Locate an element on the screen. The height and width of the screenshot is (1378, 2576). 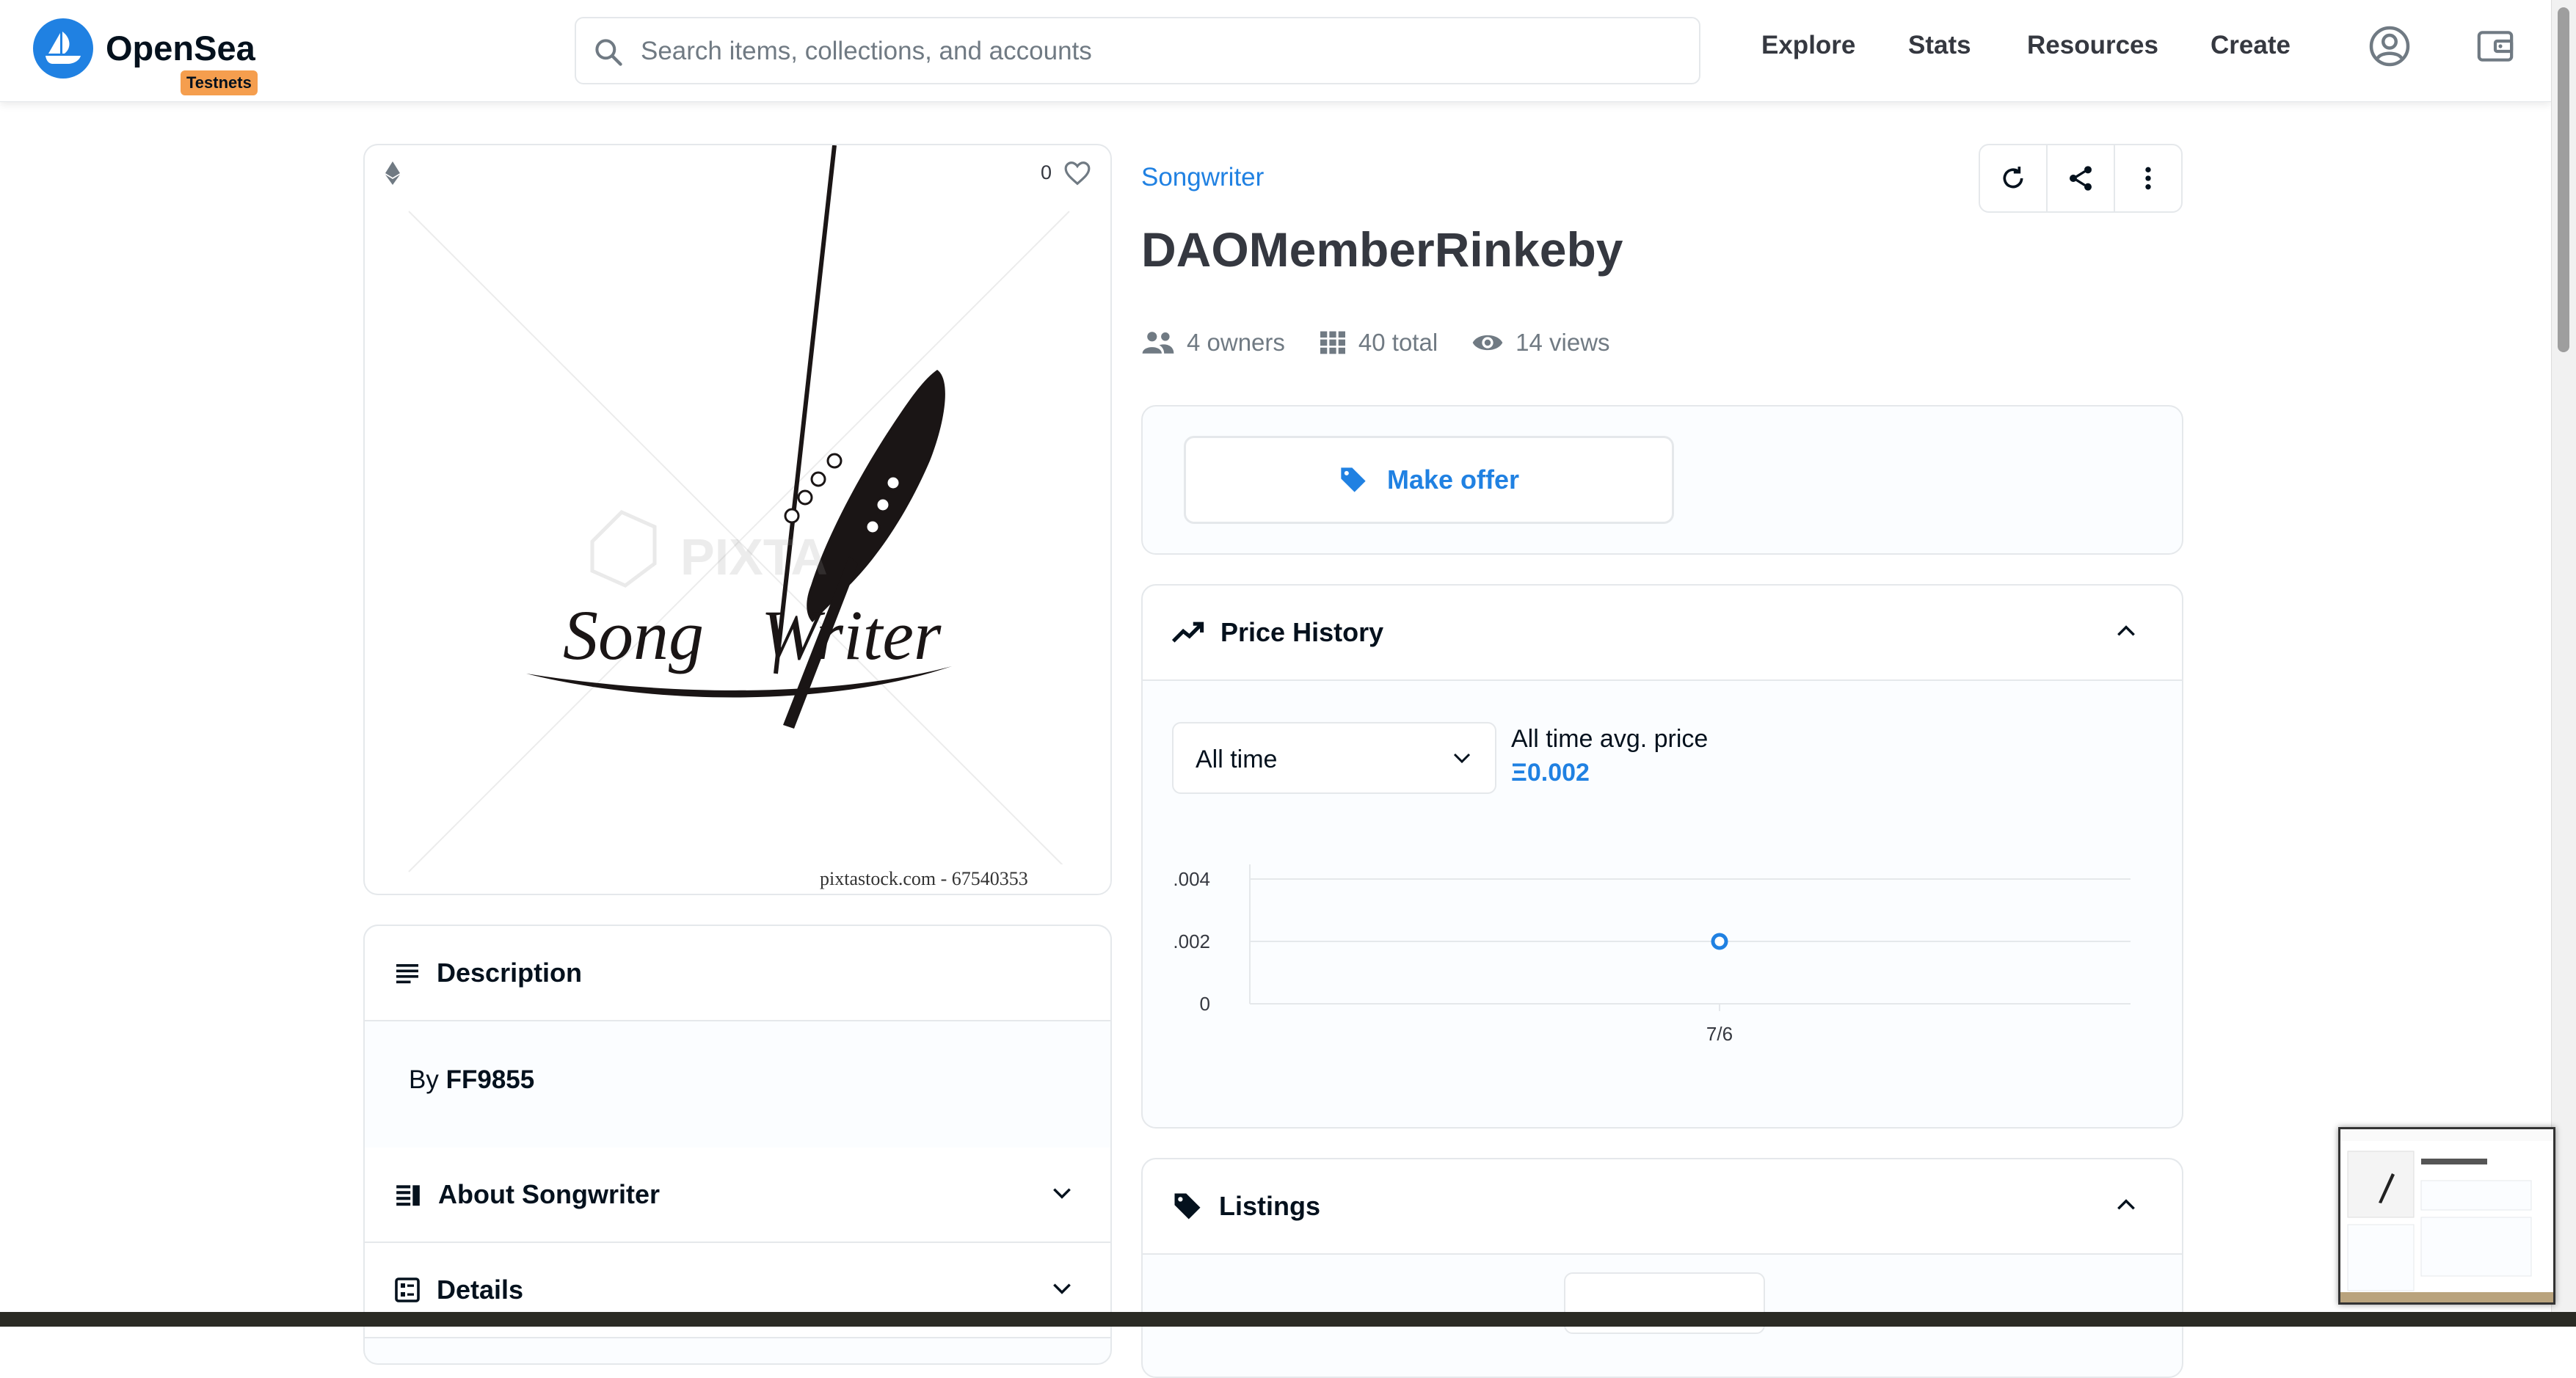
description-body: By FF9855 is located at coordinates (737, 1083).